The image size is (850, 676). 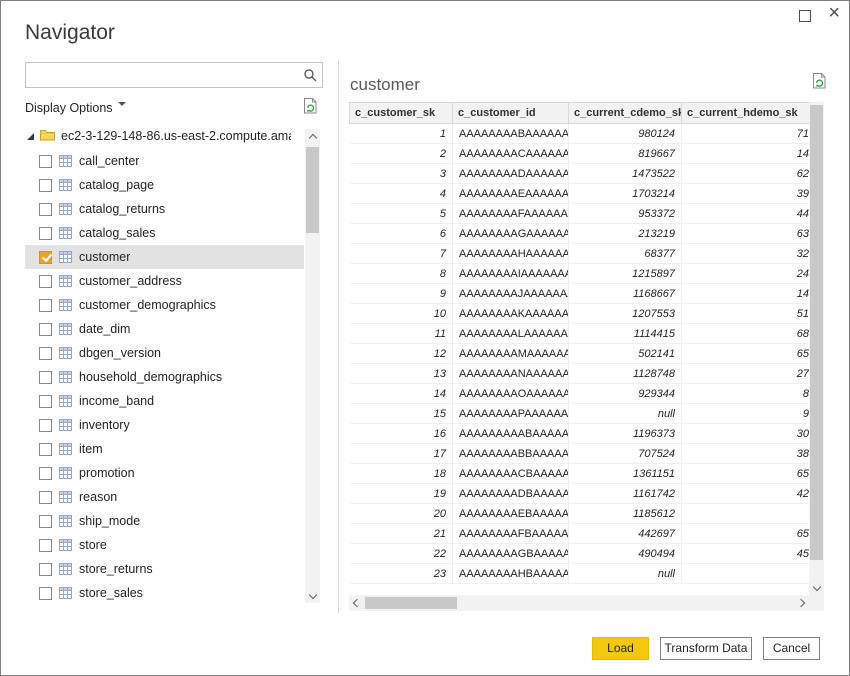 What do you see at coordinates (130, 281) in the screenshot?
I see `tree-item-label: customer_address` at bounding box center [130, 281].